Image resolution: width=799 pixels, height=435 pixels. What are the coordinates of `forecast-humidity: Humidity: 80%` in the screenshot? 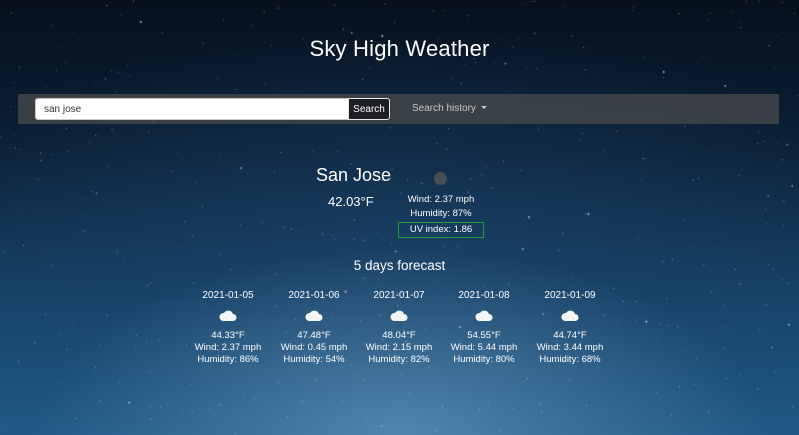 It's located at (484, 359).